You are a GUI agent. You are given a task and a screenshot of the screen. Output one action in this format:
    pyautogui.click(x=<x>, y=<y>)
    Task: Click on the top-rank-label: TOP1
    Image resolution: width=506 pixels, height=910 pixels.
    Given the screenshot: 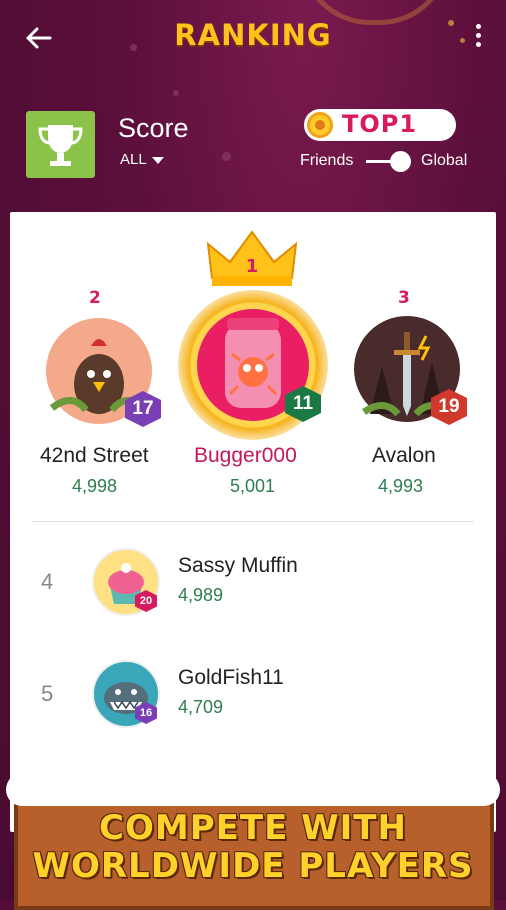 What is the action you would take?
    pyautogui.click(x=380, y=124)
    